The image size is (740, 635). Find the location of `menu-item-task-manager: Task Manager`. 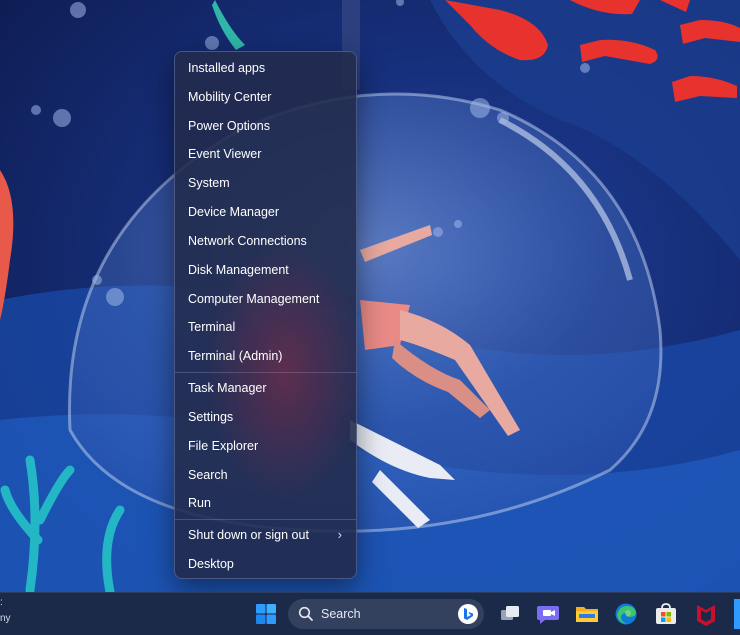

menu-item-task-manager: Task Manager is located at coordinates (265, 388).